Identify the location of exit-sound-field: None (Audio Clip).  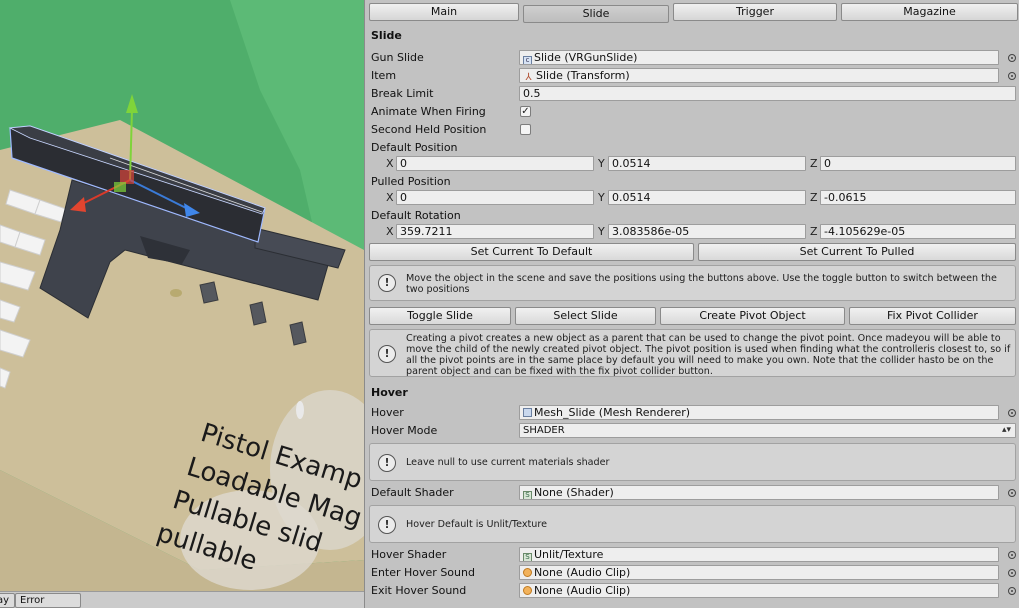
(759, 590).